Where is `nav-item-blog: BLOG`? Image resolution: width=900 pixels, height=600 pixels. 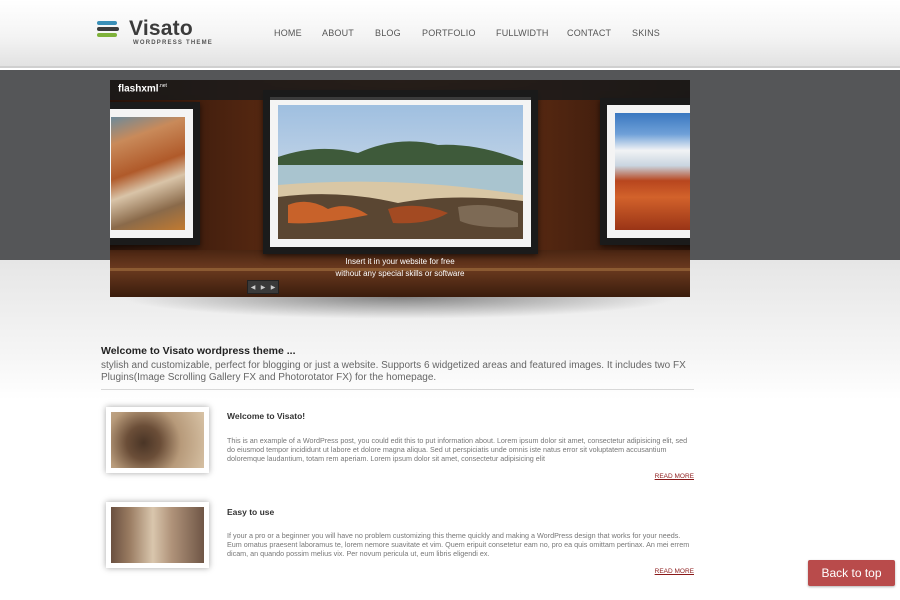 nav-item-blog: BLOG is located at coordinates (388, 33).